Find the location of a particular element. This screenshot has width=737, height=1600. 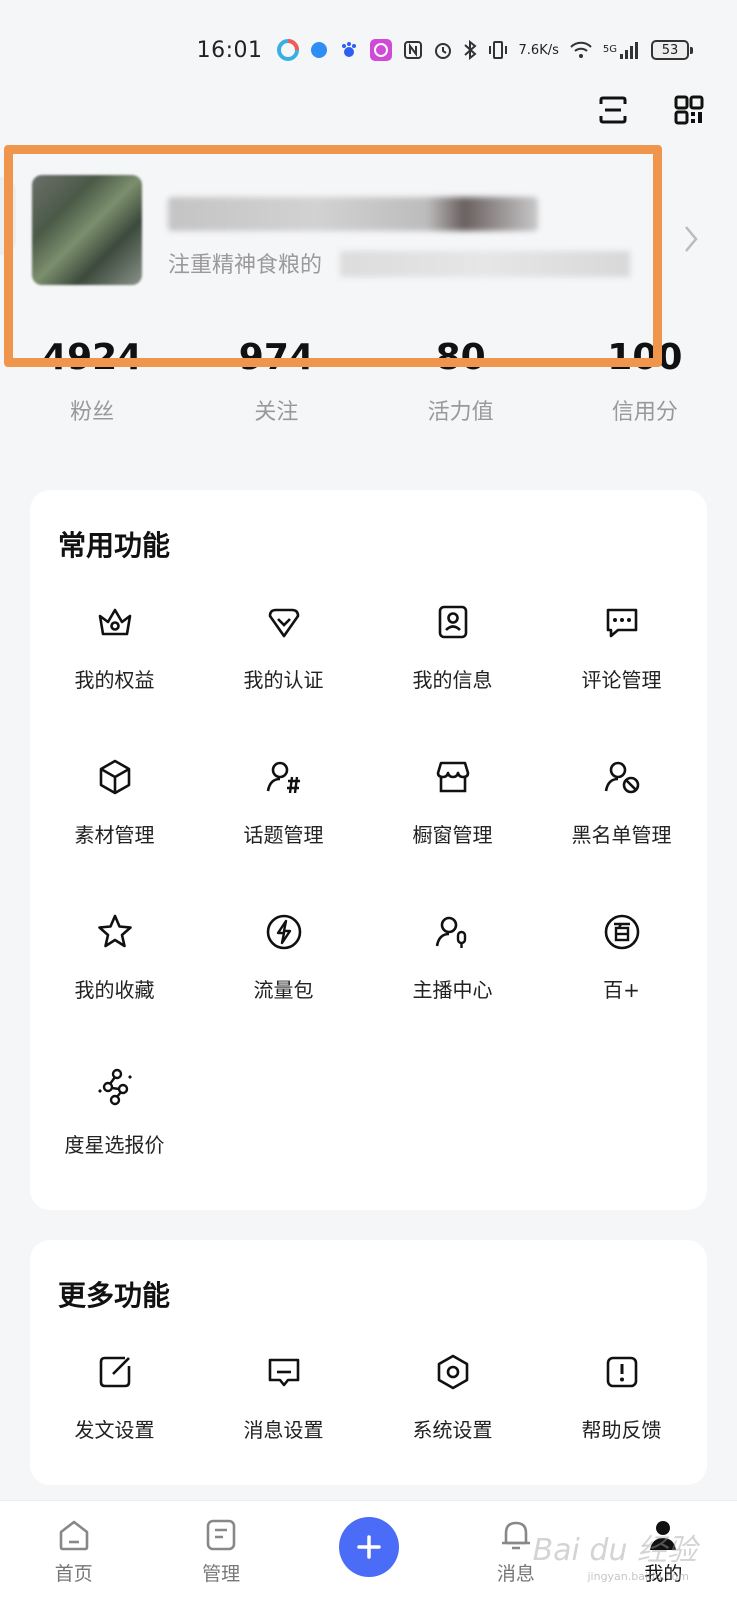

signal-type: 5G is located at coordinates (609, 49).